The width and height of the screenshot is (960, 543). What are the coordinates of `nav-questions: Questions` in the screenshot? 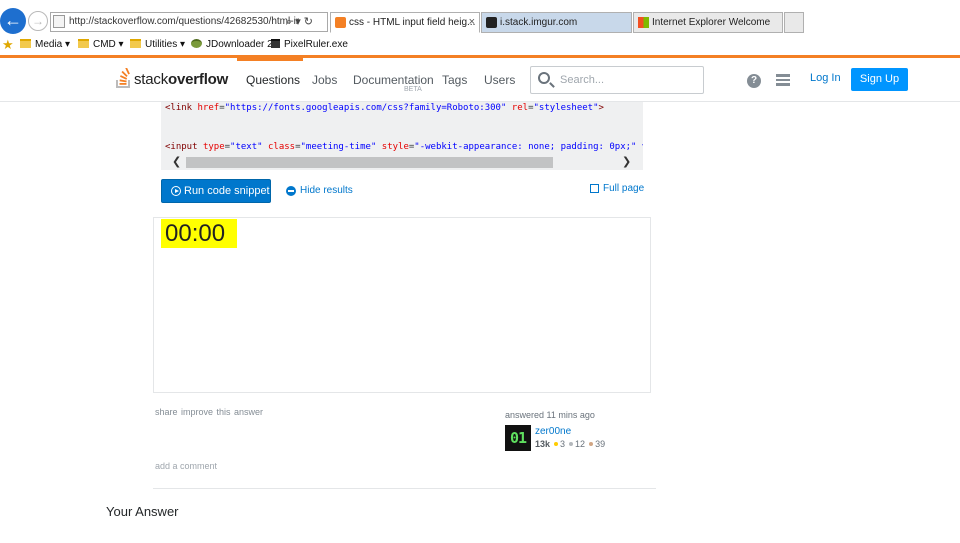 It's located at (273, 80).